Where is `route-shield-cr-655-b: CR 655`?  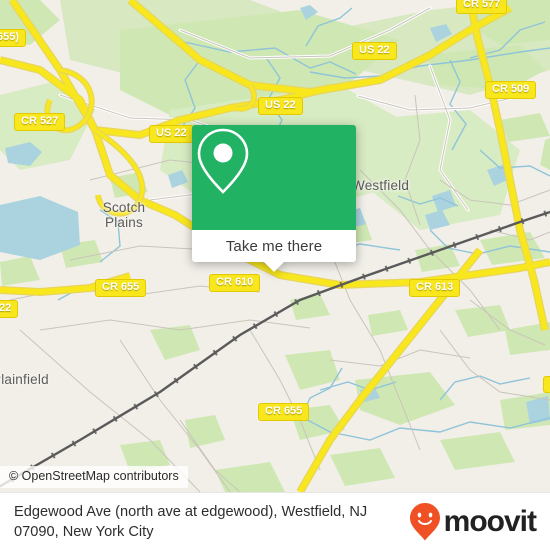 route-shield-cr-655-b: CR 655 is located at coordinates (284, 412).